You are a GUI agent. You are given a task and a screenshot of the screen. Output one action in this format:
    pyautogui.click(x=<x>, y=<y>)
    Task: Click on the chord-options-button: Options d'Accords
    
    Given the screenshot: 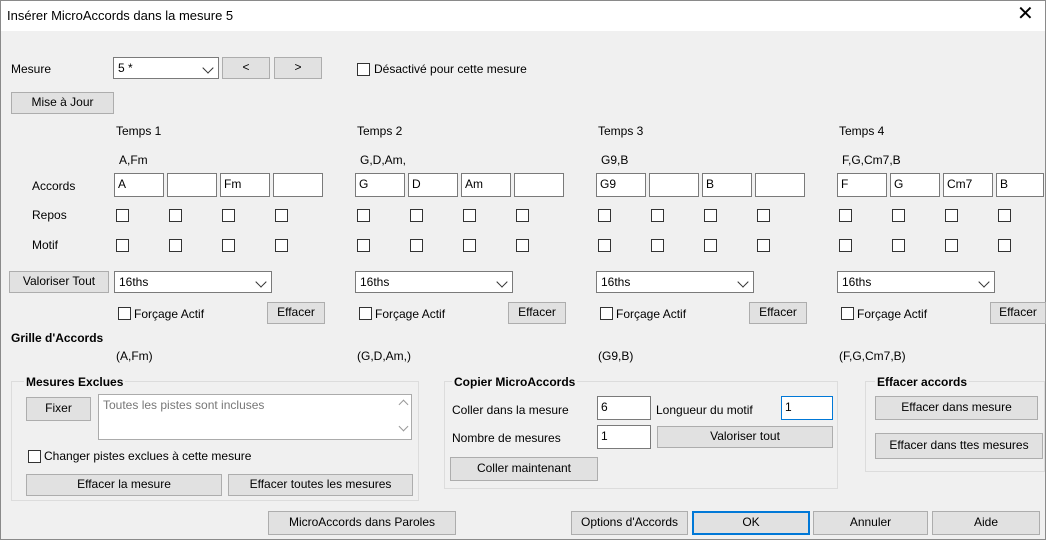 What is the action you would take?
    pyautogui.click(x=629, y=523)
    